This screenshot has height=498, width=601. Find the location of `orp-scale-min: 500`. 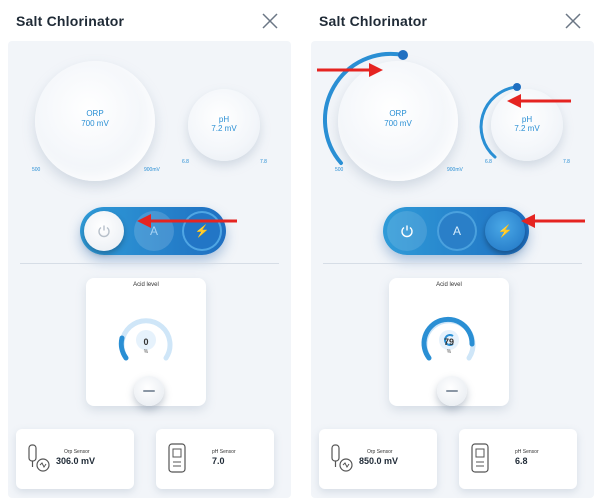

orp-scale-min: 500 is located at coordinates (36, 170).